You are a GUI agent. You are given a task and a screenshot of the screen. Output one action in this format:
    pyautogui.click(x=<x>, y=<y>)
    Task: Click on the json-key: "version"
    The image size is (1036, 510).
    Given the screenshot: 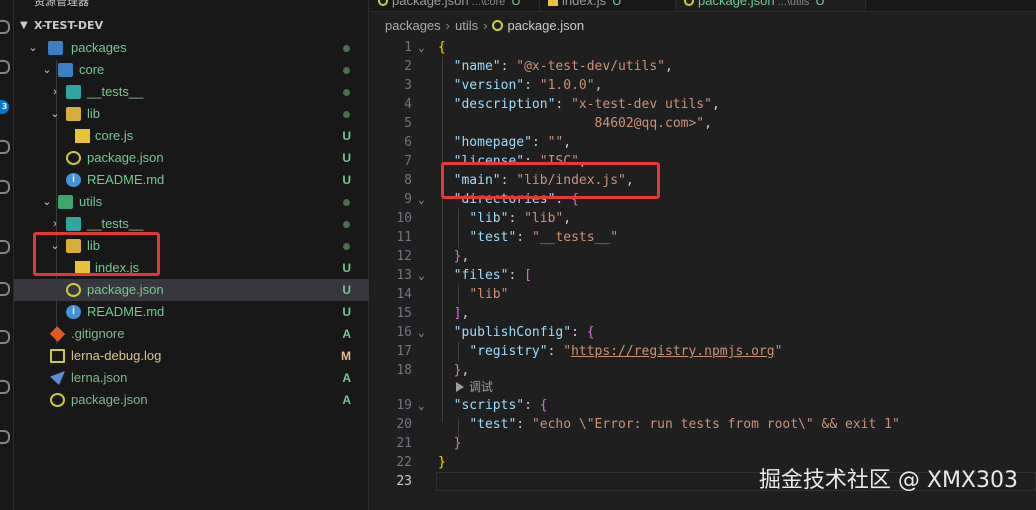 What is the action you would take?
    pyautogui.click(x=489, y=85)
    